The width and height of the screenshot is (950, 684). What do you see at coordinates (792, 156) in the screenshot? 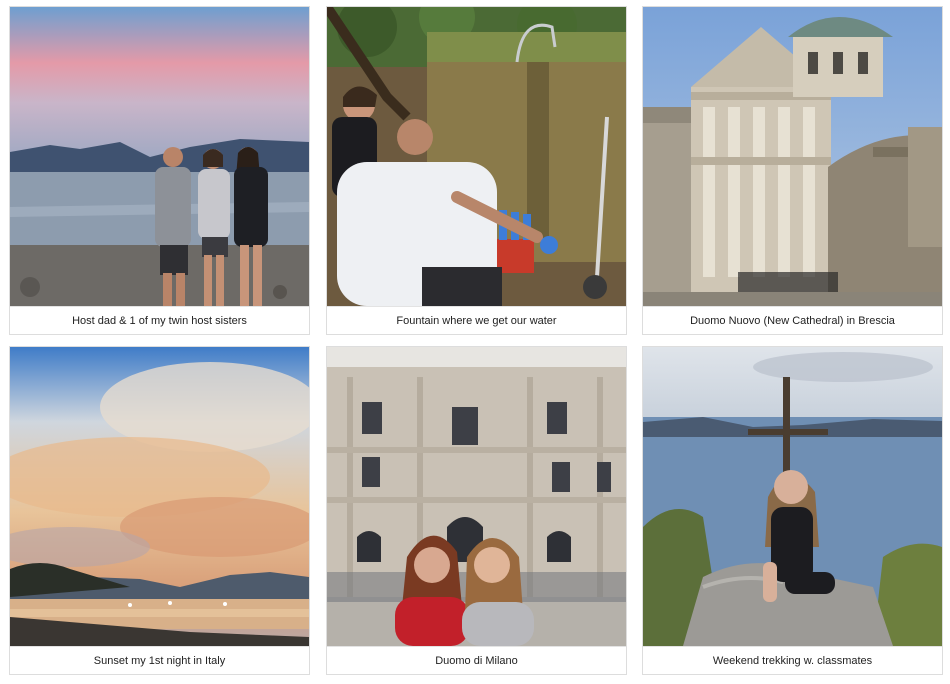
I see `cathedral-photo` at bounding box center [792, 156].